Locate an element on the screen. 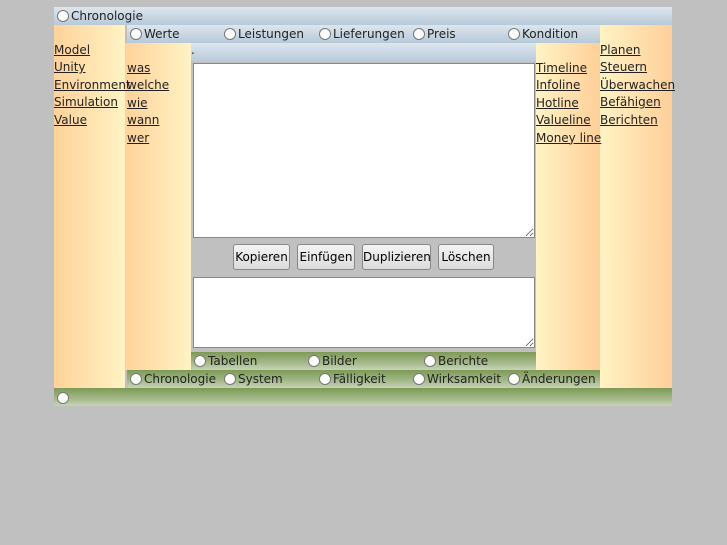  link-was: was is located at coordinates (148, 68).